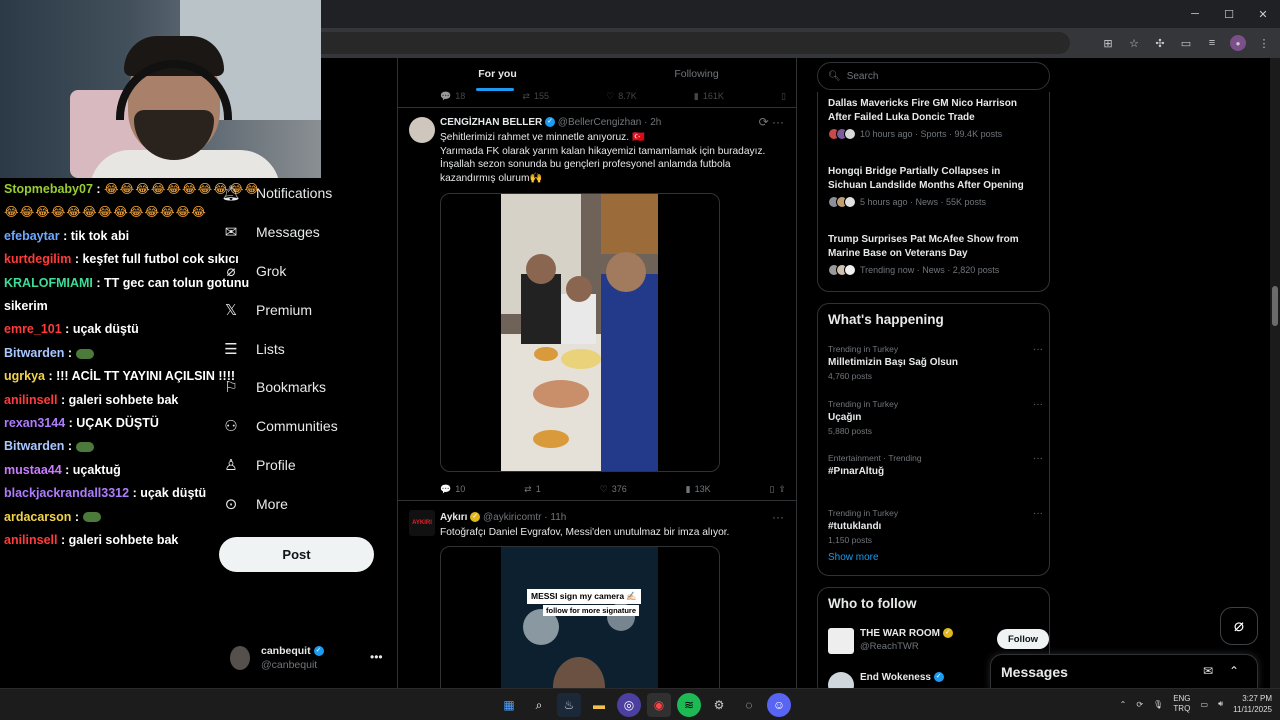 This screenshot has height=720, width=1280. What do you see at coordinates (1212, 43) in the screenshot?
I see `media-control-icon: ≡` at bounding box center [1212, 43].